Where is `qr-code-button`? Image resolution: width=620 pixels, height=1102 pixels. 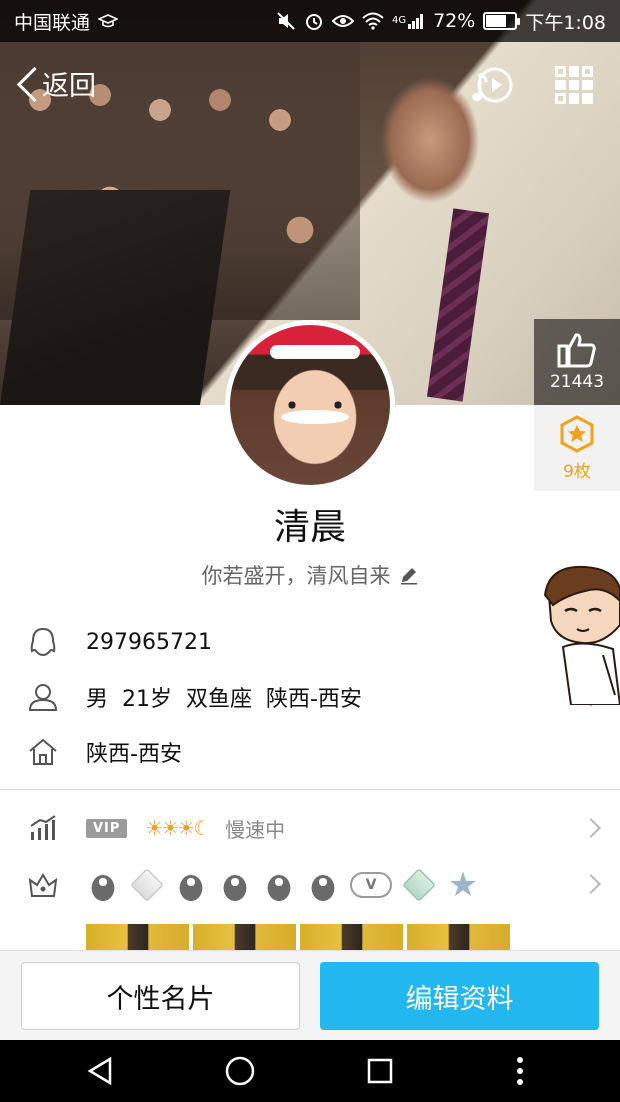 qr-code-button is located at coordinates (574, 85).